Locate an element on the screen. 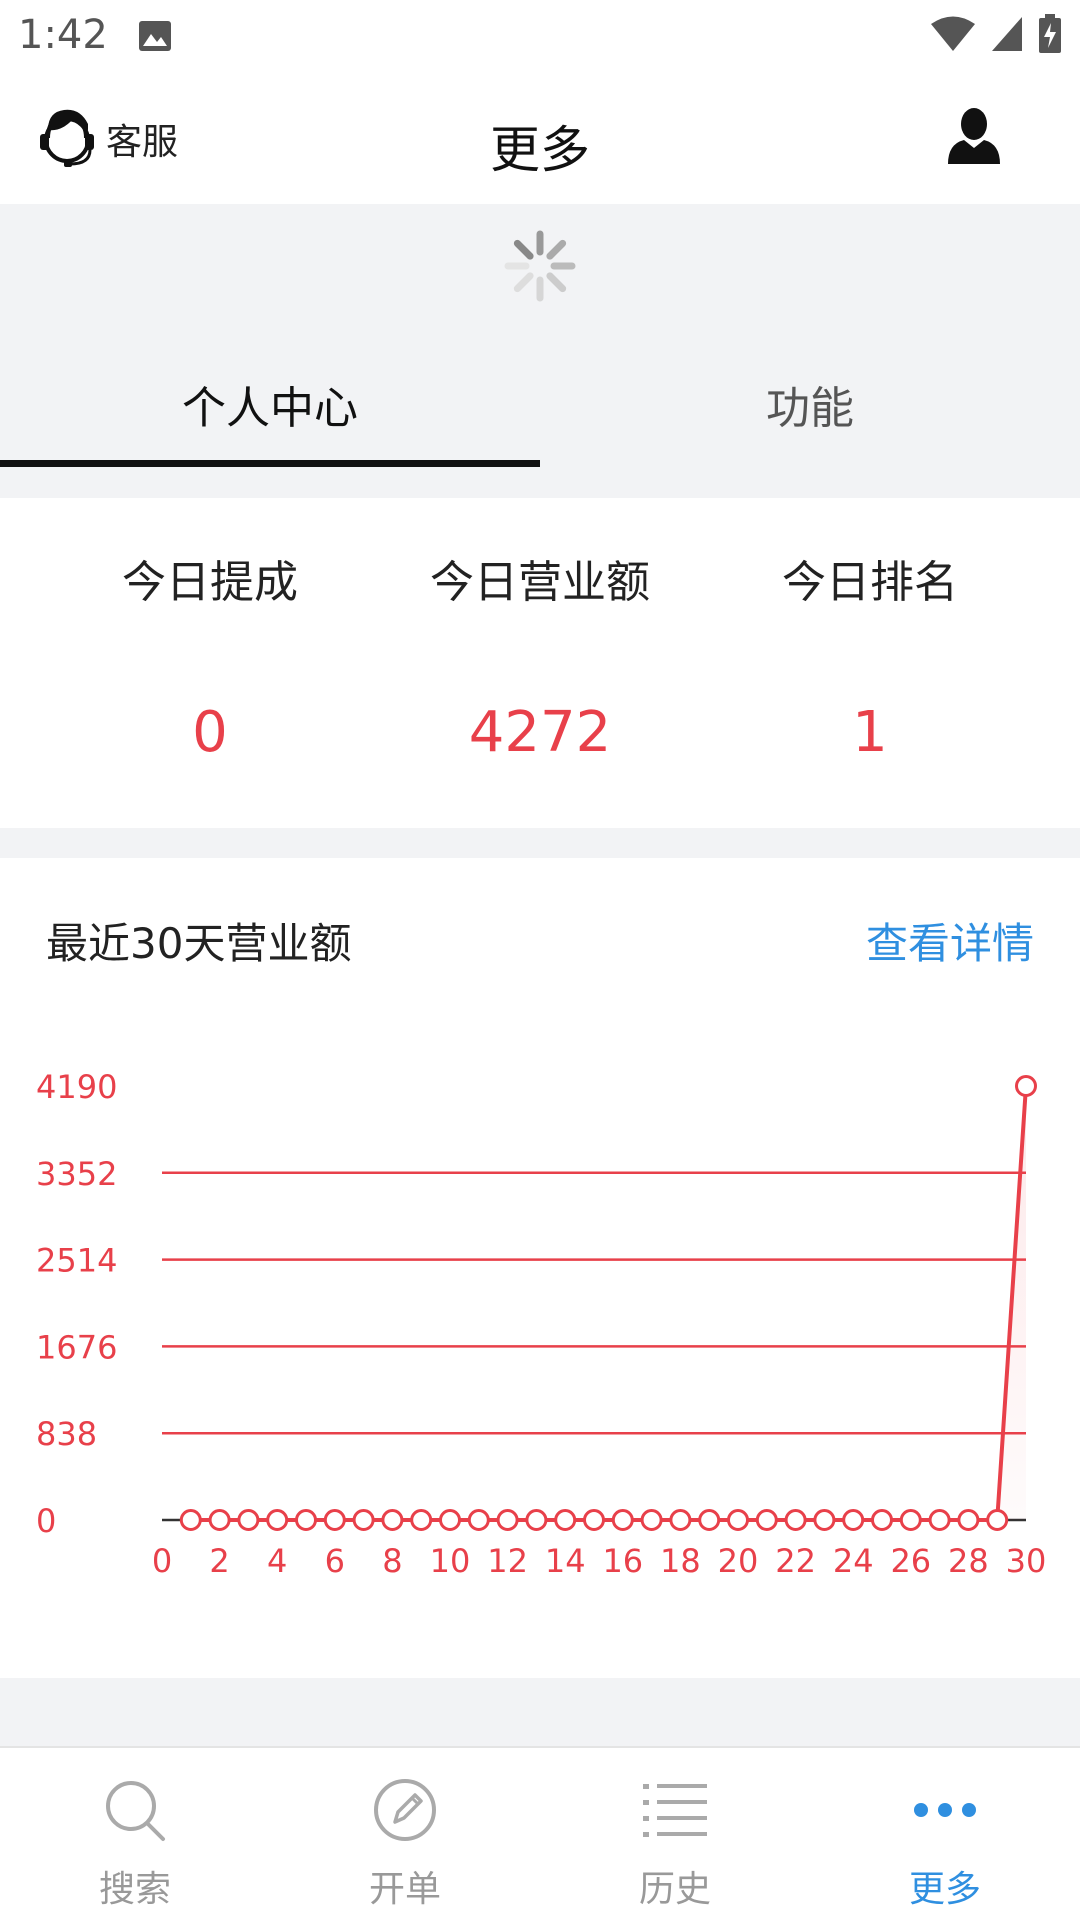 This screenshot has width=1080, height=1922. page-title: 更多 is located at coordinates (540, 150).